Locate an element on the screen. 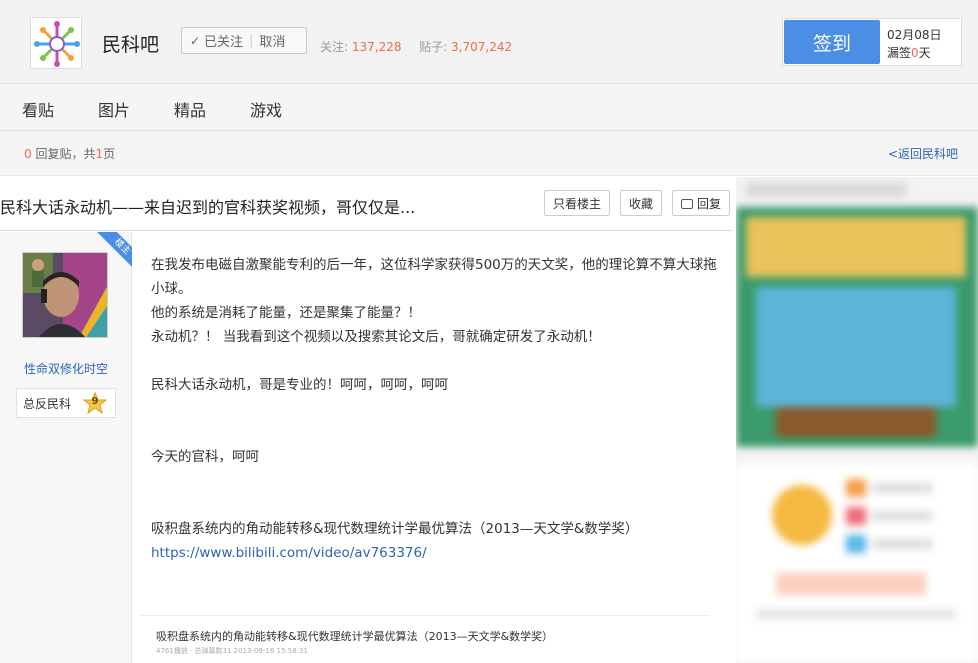 Image resolution: width=978 pixels, height=663 pixels. missed-days: 漏签0天 is located at coordinates (909, 53).